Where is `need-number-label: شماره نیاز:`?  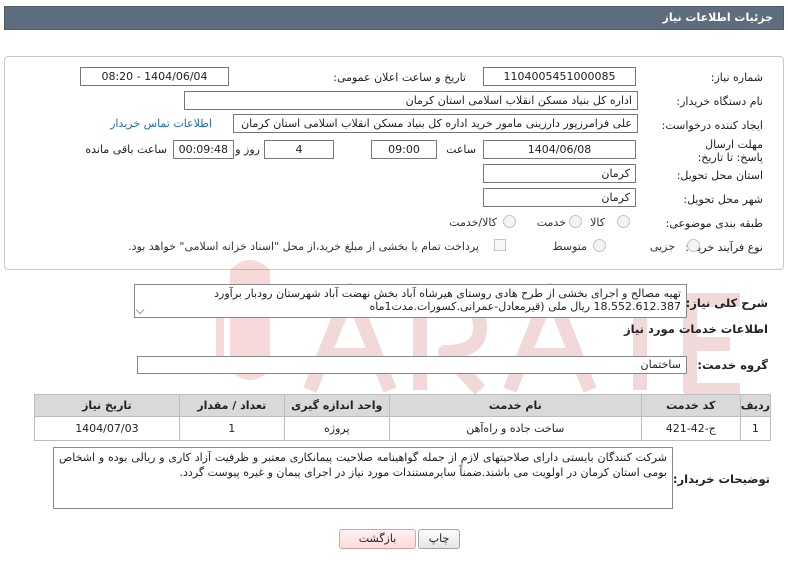 need-number-label: شماره نیاز: is located at coordinates (736, 77).